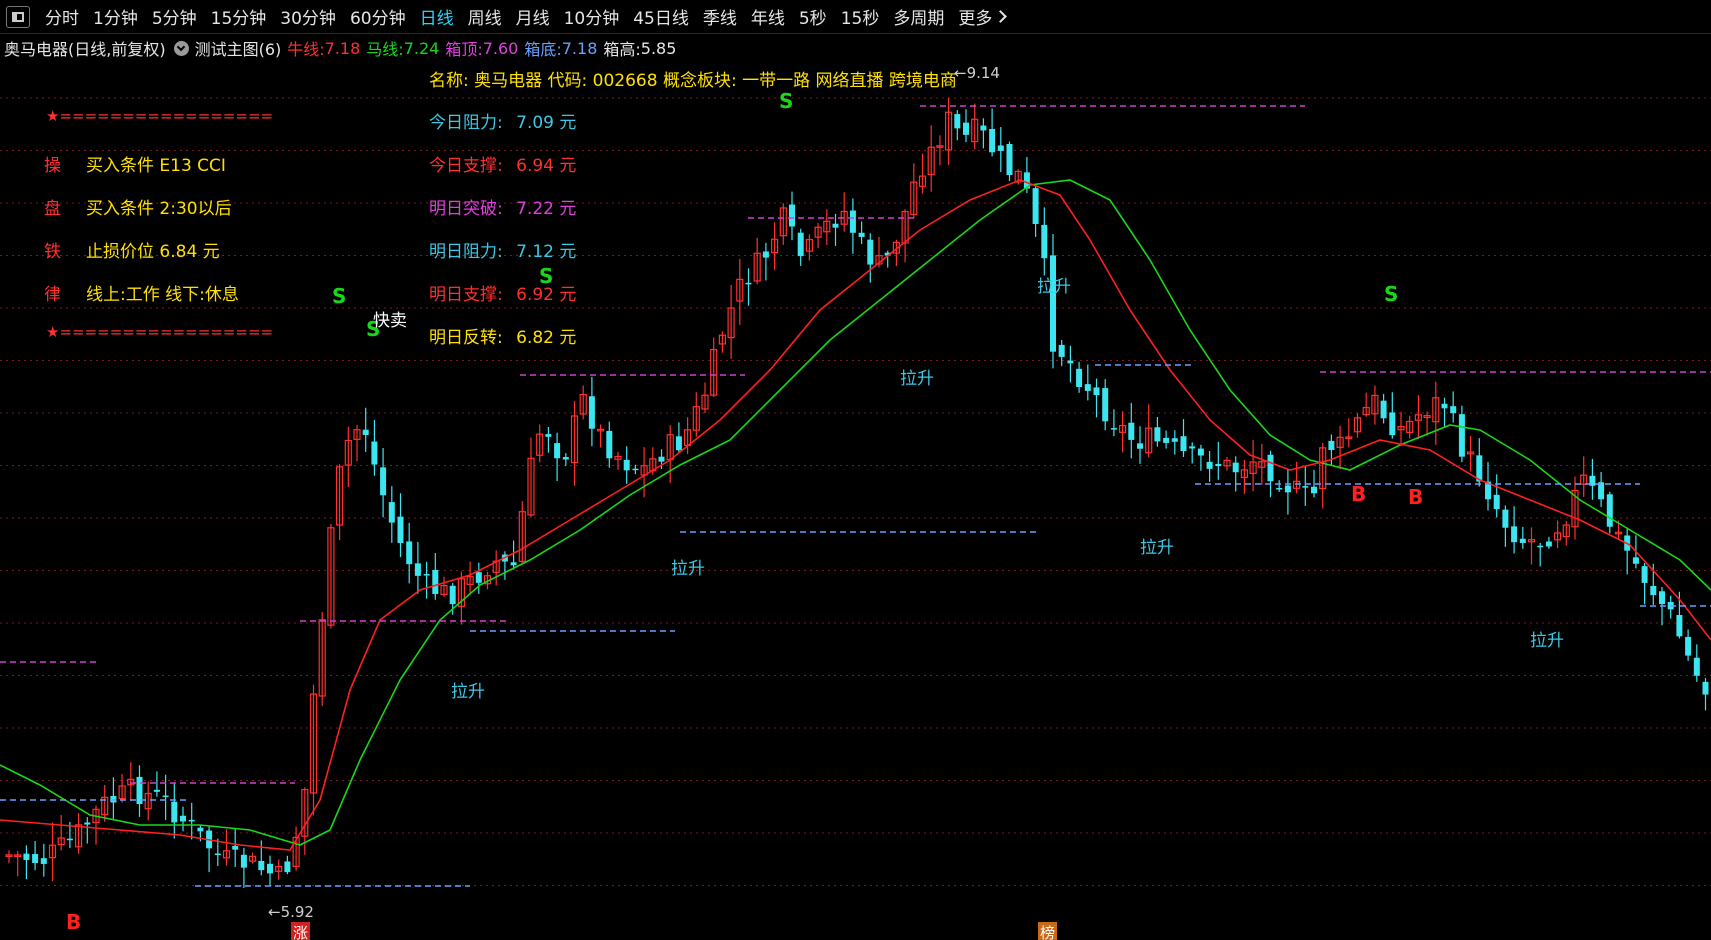 This screenshot has height=940, width=1711. What do you see at coordinates (546, 166) in the screenshot?
I see `level-value: 6.94 元` at bounding box center [546, 166].